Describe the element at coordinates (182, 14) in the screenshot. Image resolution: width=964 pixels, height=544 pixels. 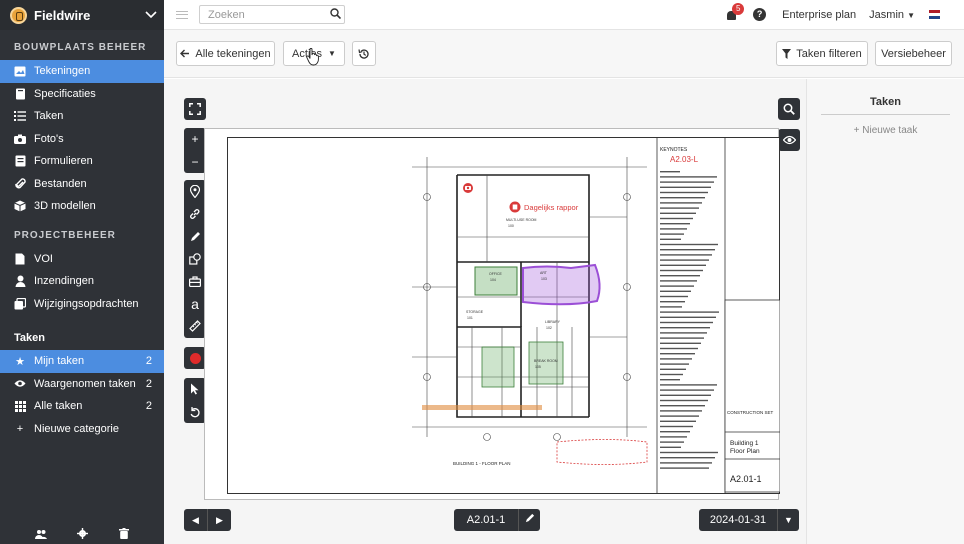
I see `menu-icon` at that location.